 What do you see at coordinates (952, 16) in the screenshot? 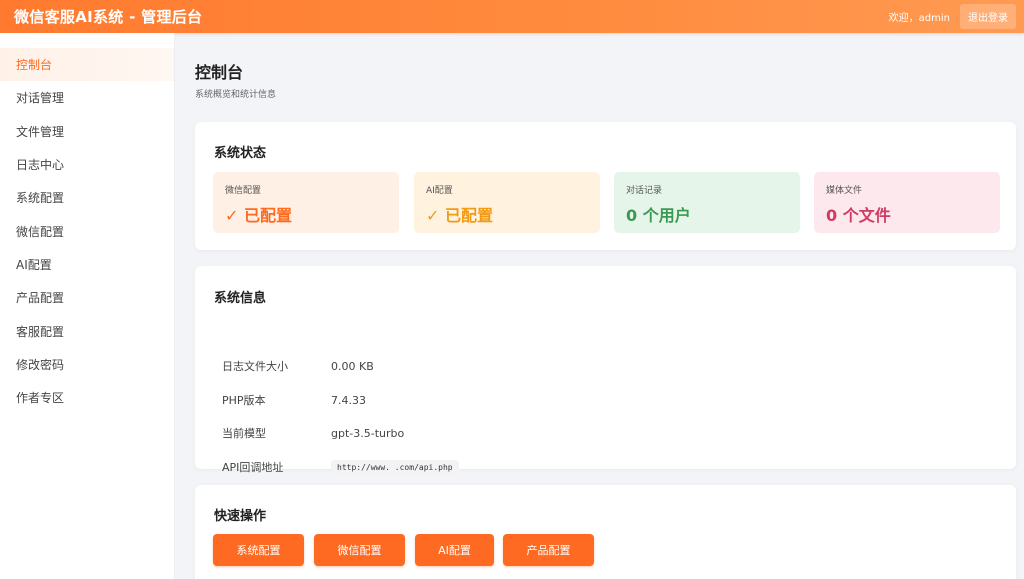
I see `header-user-area: 欢迎，admin 退出登录` at bounding box center [952, 16].